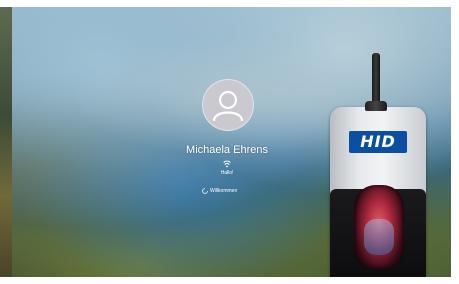  I want to click on spinner-icon, so click(205, 191).